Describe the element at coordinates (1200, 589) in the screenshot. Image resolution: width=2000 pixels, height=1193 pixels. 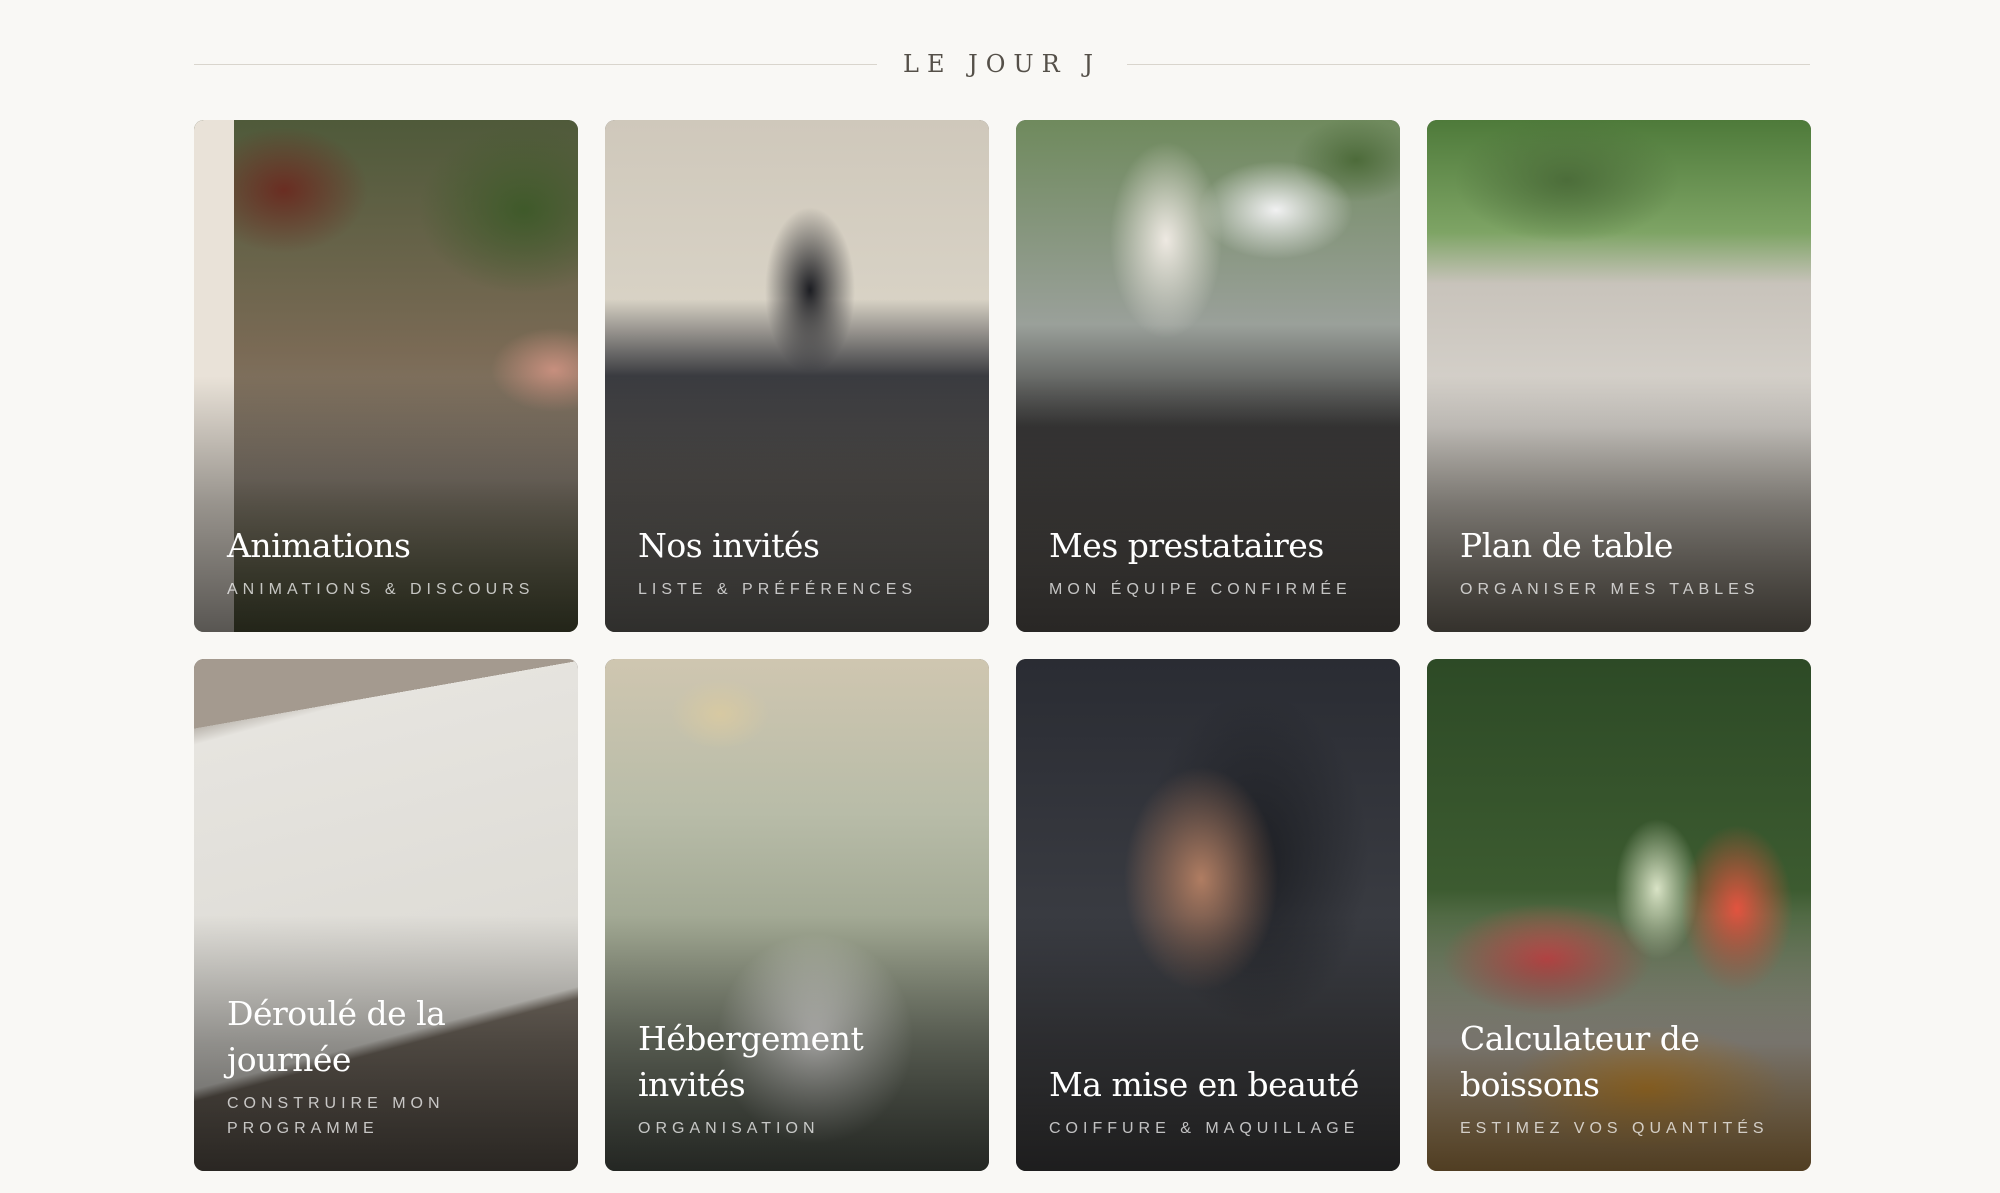
I see `card-subtitle: MON ÉQUIPE CONFIRMÉE` at that location.